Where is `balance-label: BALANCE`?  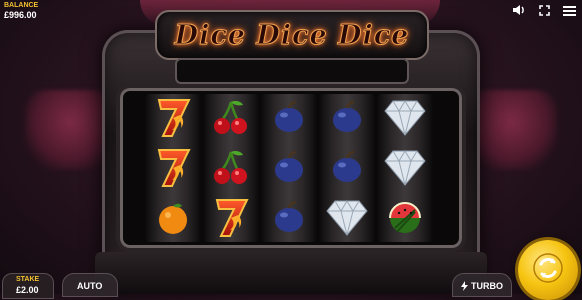
balance-label: BALANCE is located at coordinates (21, 5).